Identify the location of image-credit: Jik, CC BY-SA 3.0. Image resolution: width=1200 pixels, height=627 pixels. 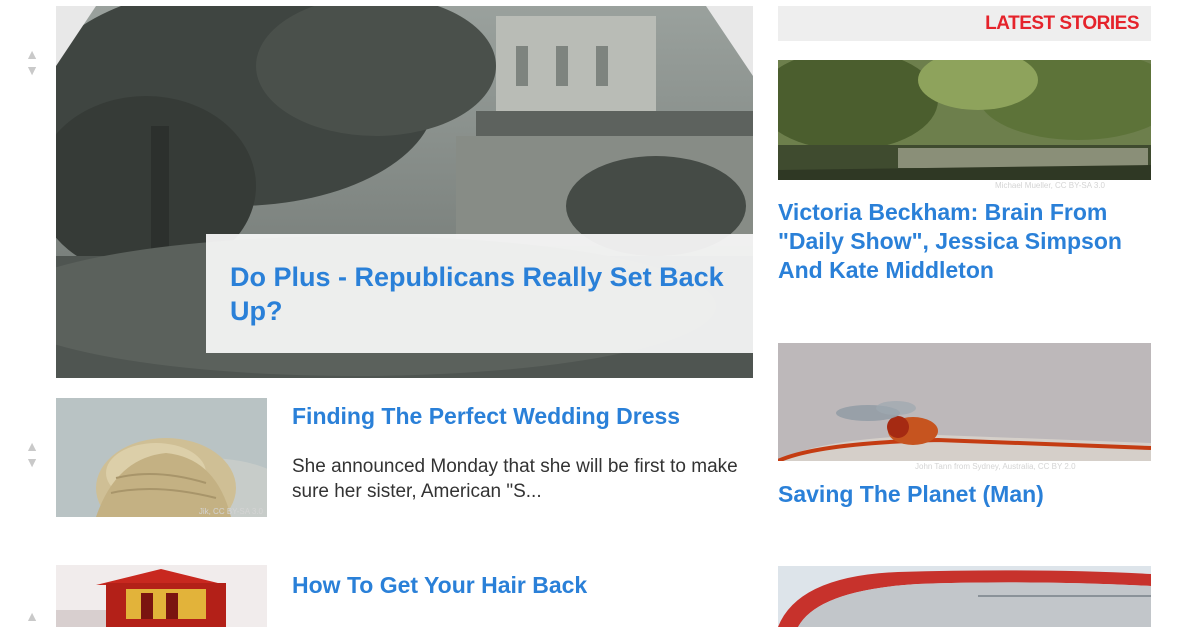
(230, 511).